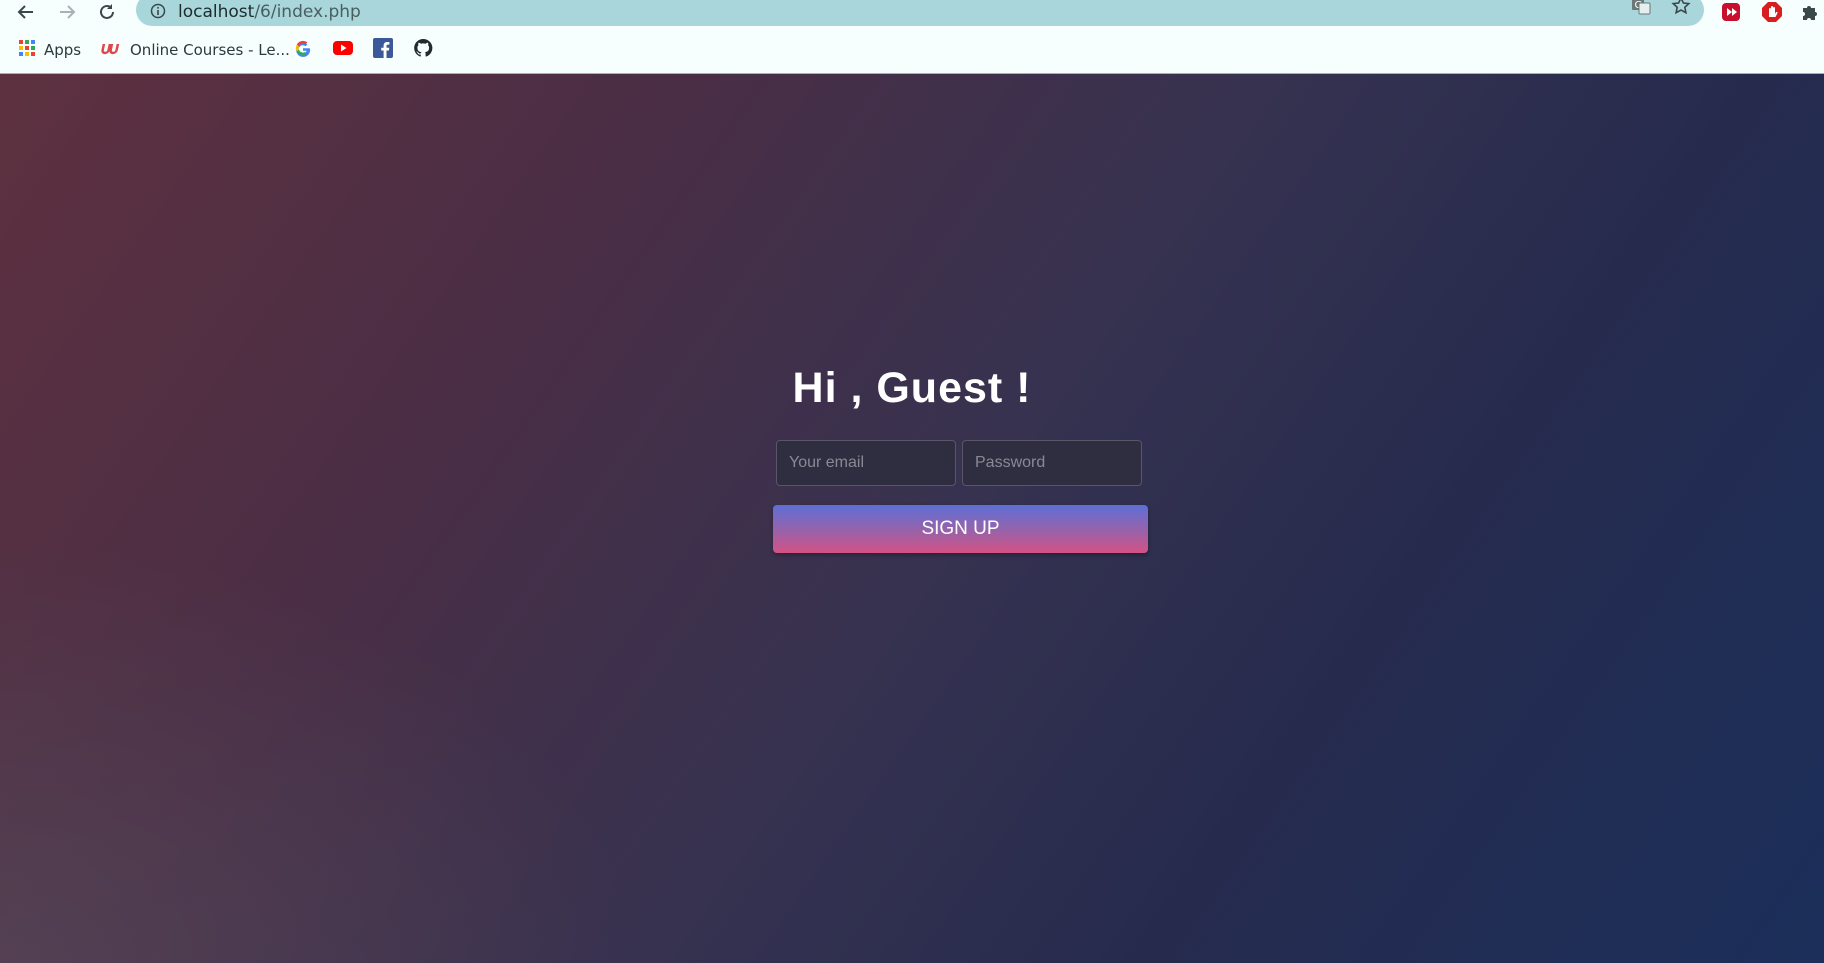  Describe the element at coordinates (1731, 12) in the screenshot. I see `extension-red-play-icon` at that location.